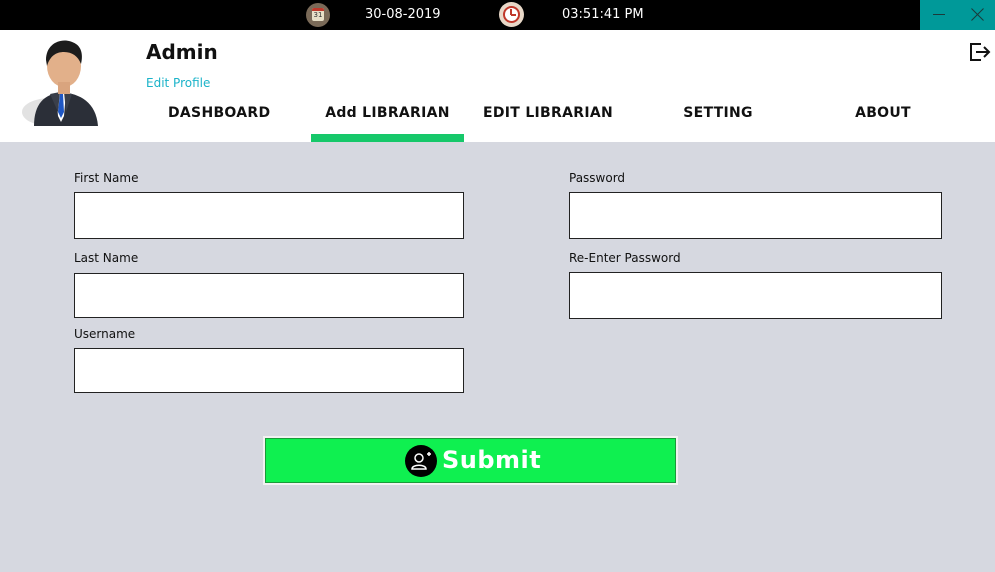 This screenshot has width=995, height=572. Describe the element at coordinates (182, 52) in the screenshot. I see `admin-name: Admin` at that location.